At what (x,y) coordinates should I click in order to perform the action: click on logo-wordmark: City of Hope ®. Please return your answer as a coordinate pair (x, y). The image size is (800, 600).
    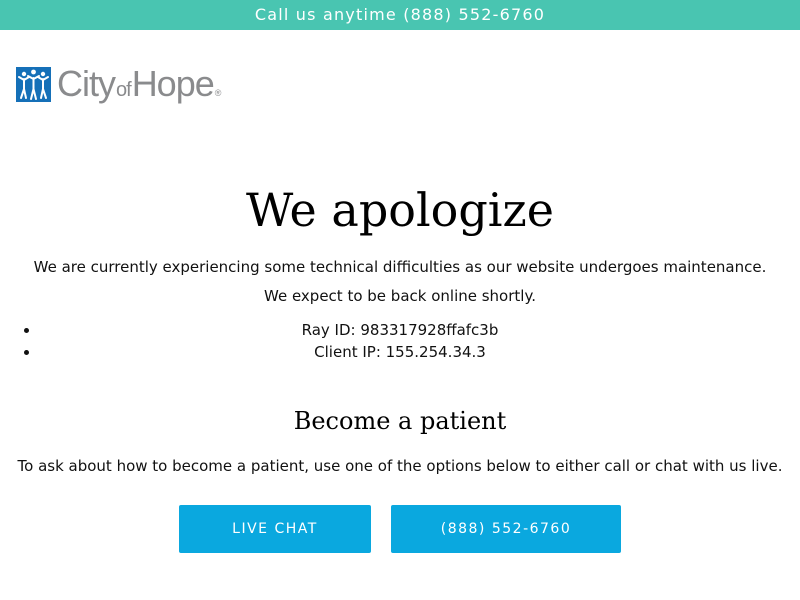
    Looking at the image, I should click on (139, 84).